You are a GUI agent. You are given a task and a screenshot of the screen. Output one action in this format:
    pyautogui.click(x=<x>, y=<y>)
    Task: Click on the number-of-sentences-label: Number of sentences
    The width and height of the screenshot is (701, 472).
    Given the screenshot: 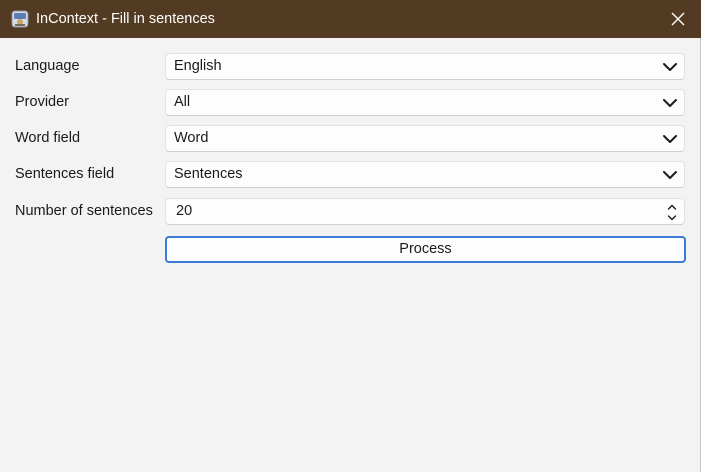 What is the action you would take?
    pyautogui.click(x=84, y=211)
    